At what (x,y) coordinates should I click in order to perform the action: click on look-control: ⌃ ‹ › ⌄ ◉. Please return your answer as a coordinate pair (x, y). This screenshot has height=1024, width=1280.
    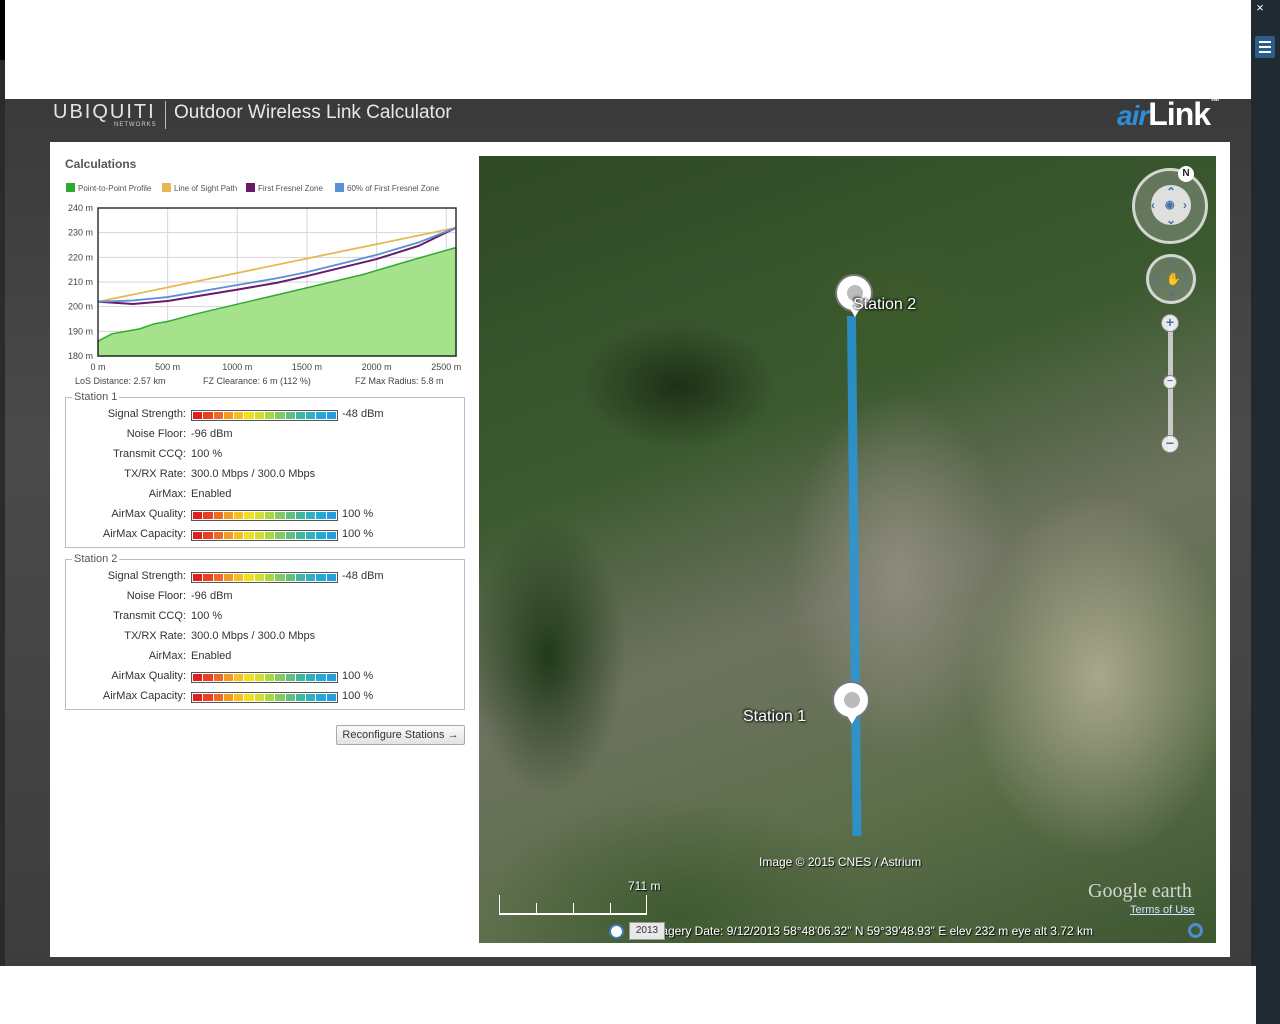
    Looking at the image, I should click on (1170, 206).